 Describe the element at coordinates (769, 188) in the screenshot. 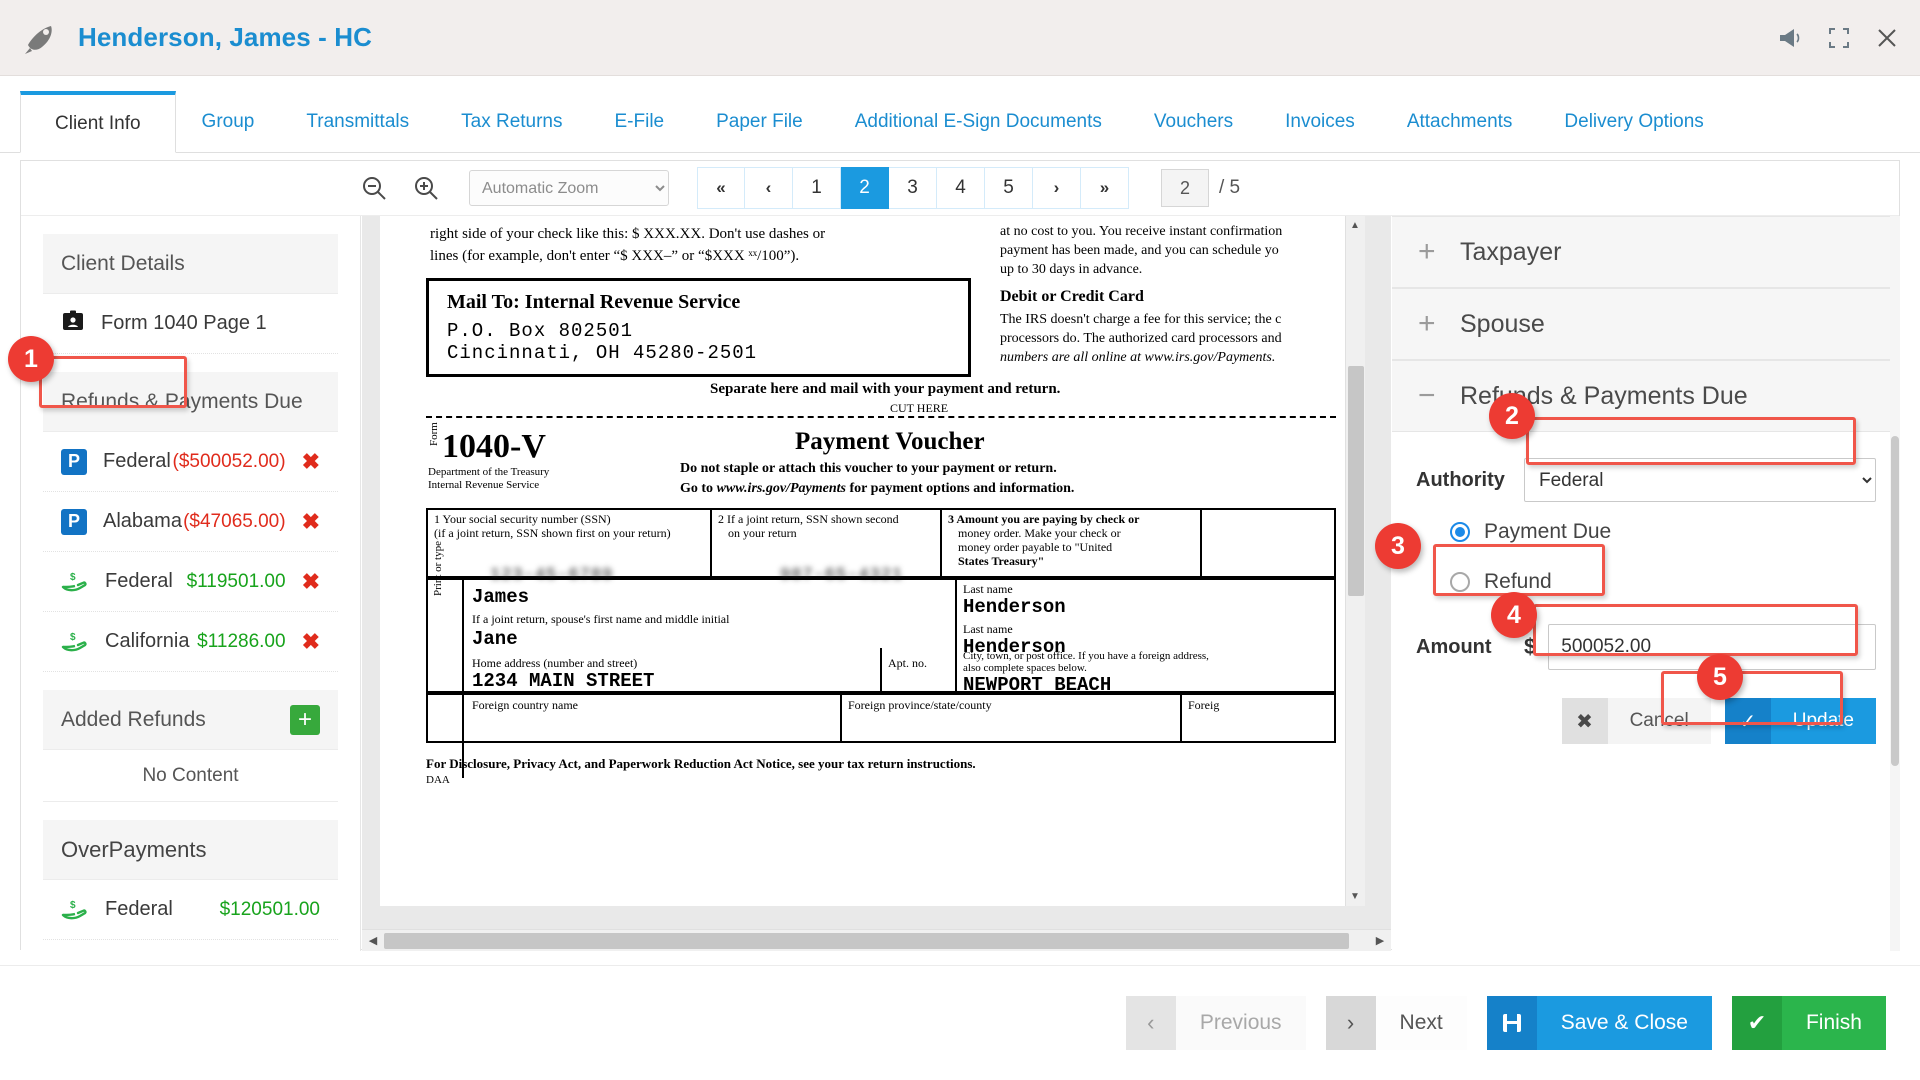

I see `prev-page-button: ‹` at that location.